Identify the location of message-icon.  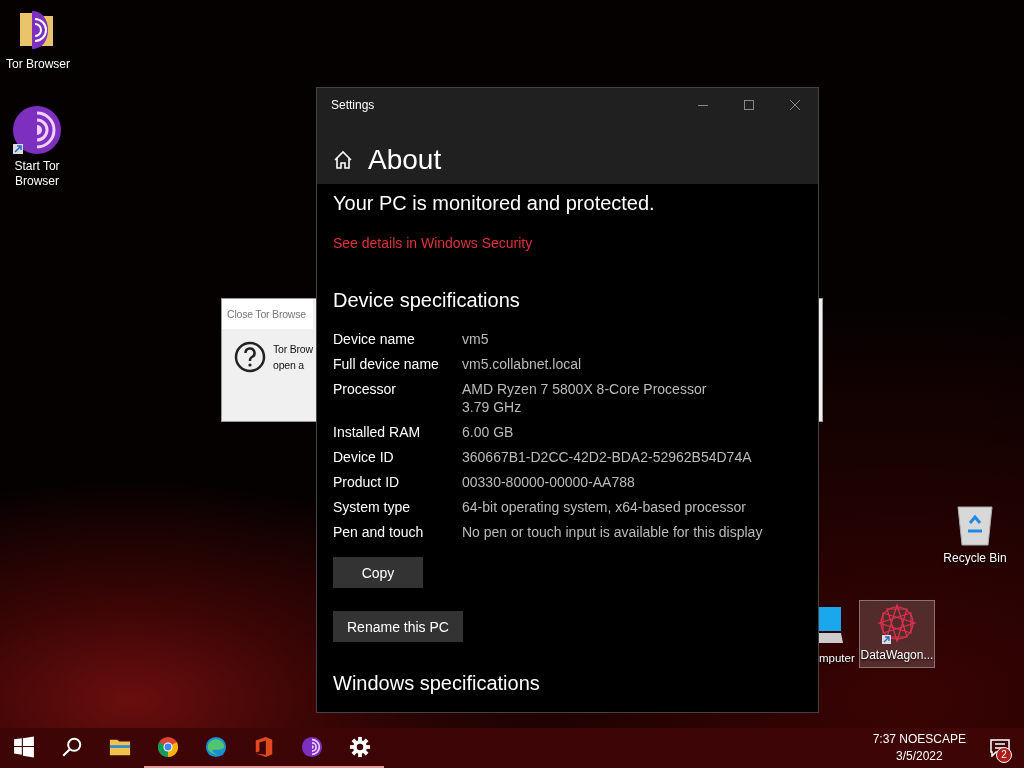
(1000, 748).